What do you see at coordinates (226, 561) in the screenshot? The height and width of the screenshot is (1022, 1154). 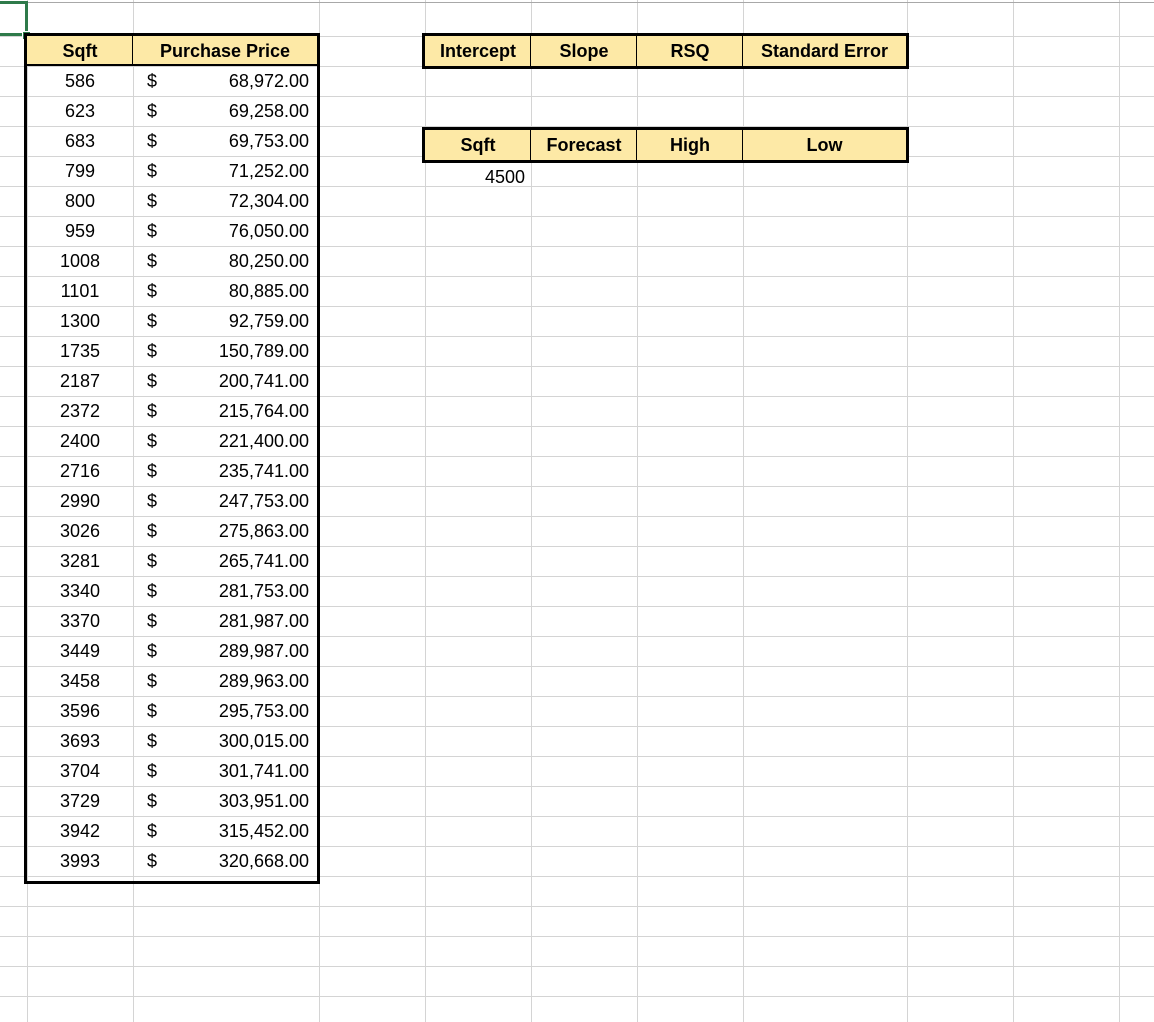 I see `purchase-price-cell: 265,741.00` at bounding box center [226, 561].